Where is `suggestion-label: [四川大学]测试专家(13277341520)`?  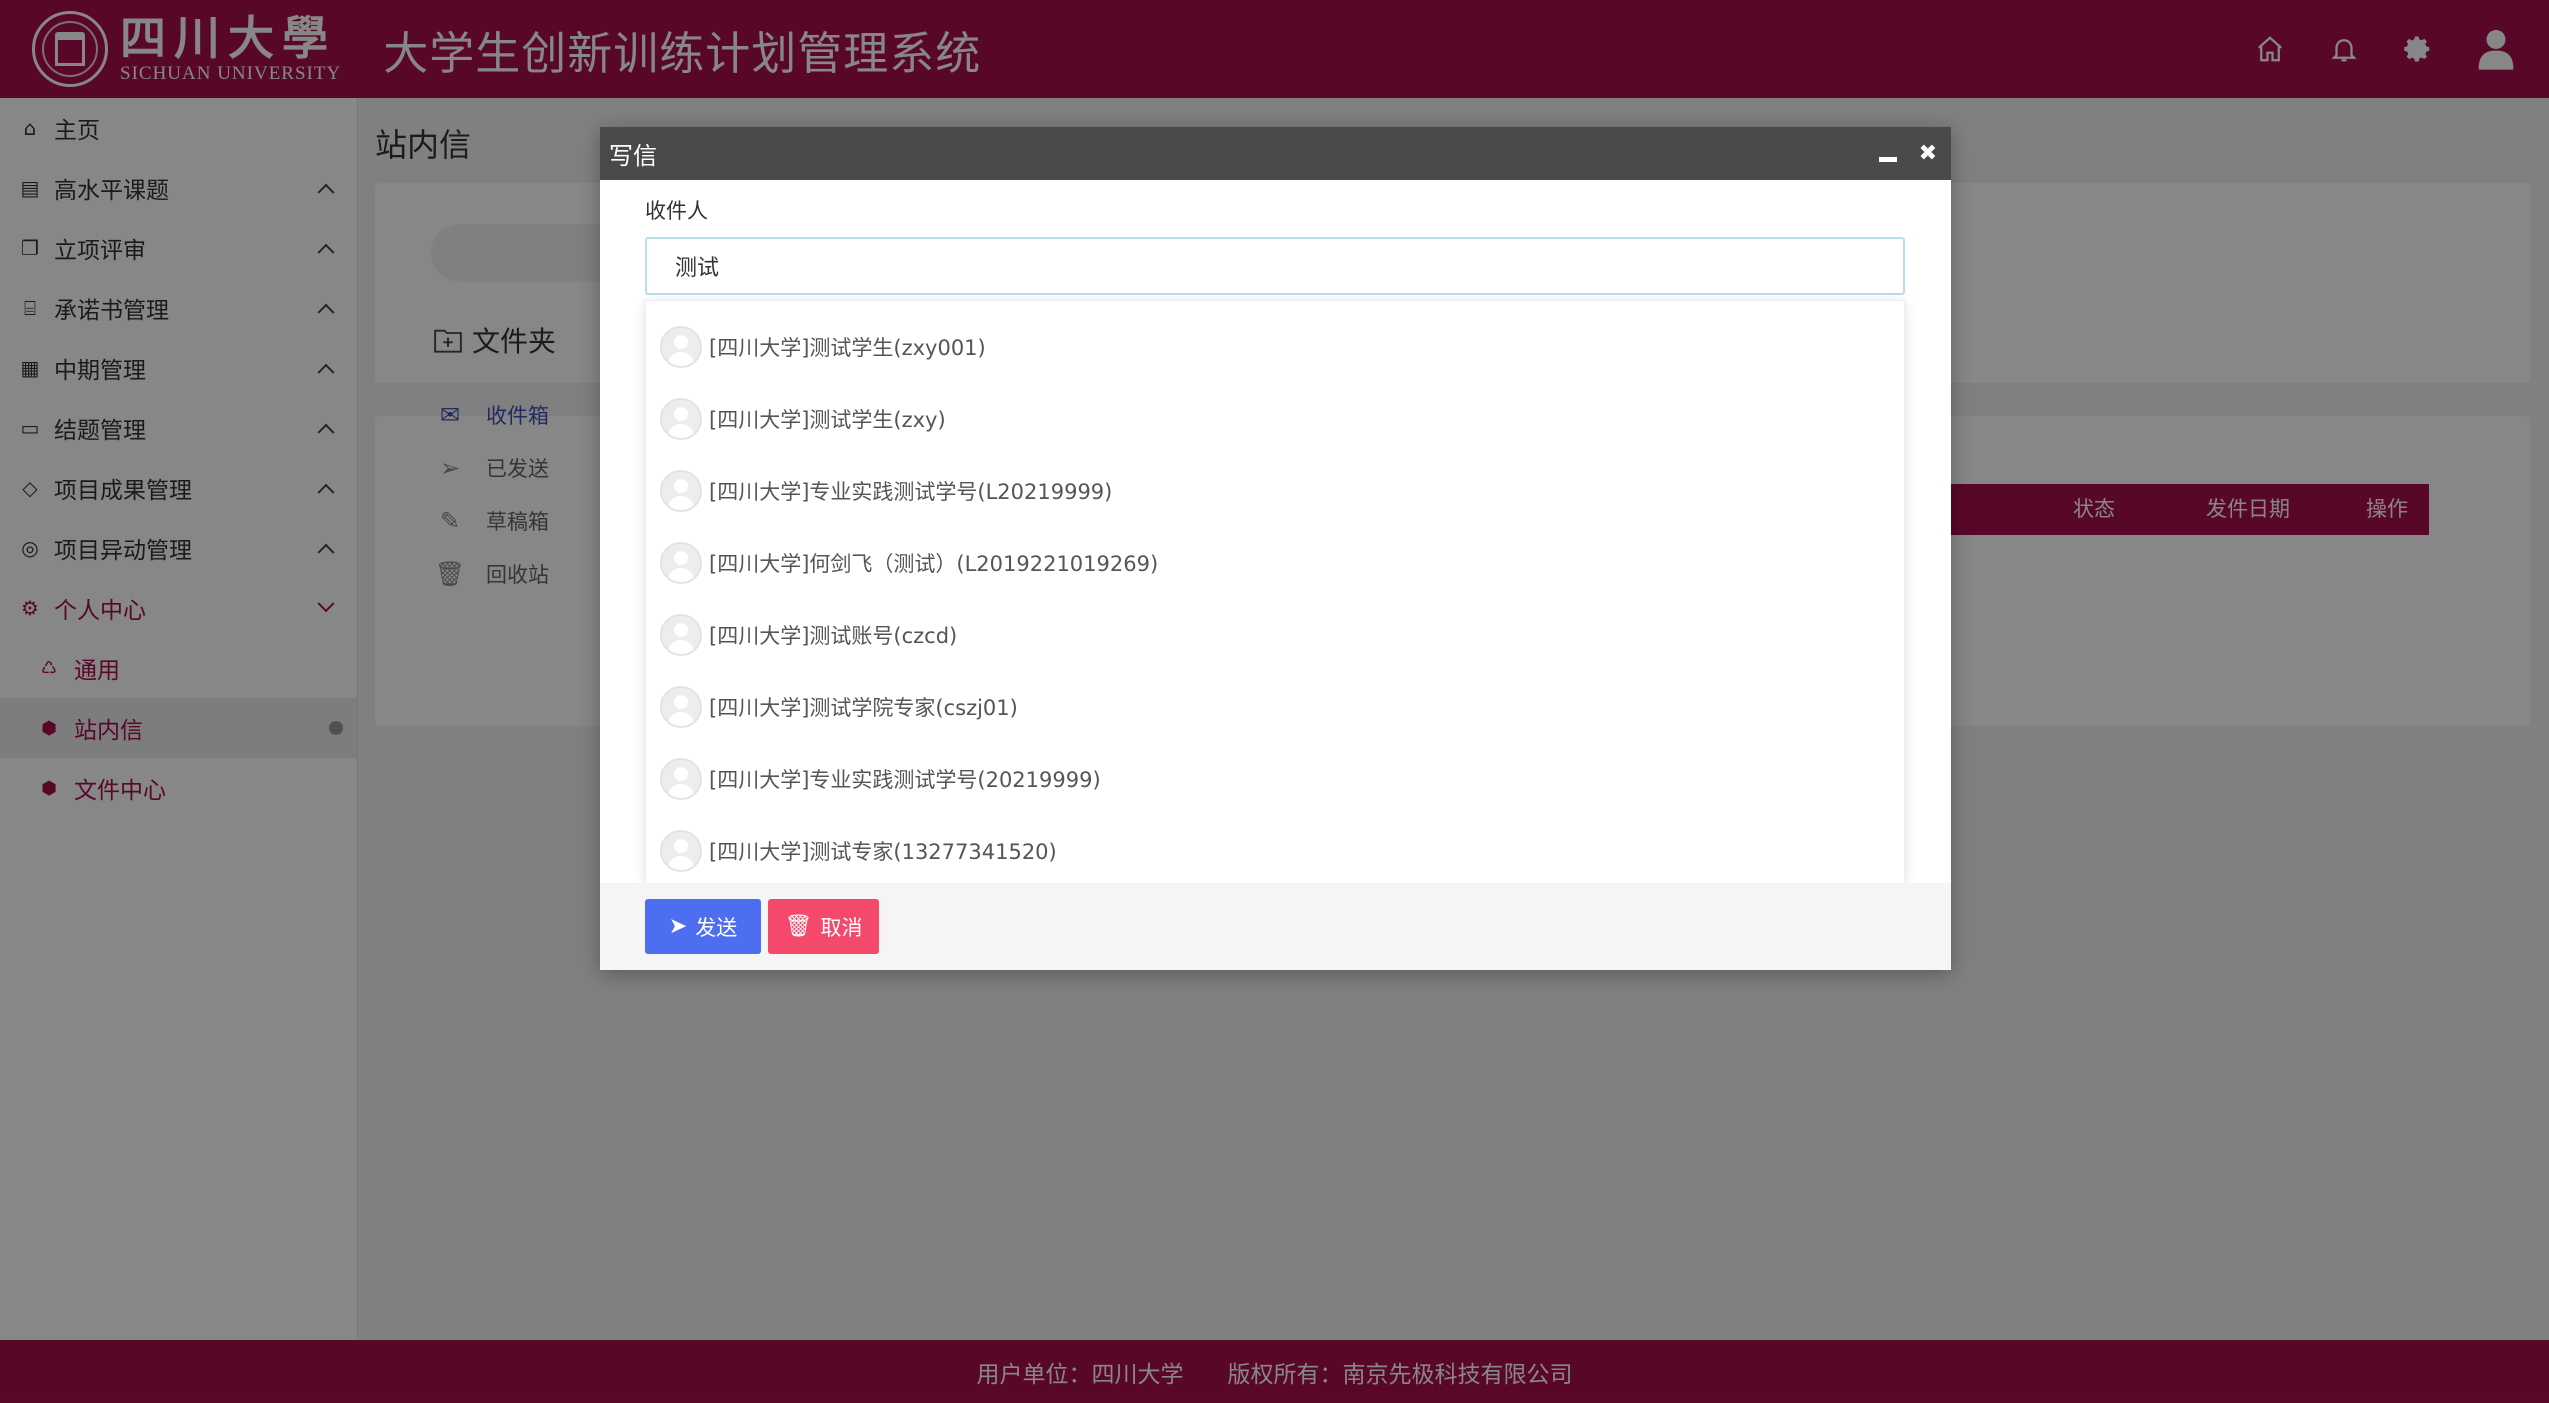 suggestion-label: [四川大学]测试专家(13277341520) is located at coordinates (883, 852).